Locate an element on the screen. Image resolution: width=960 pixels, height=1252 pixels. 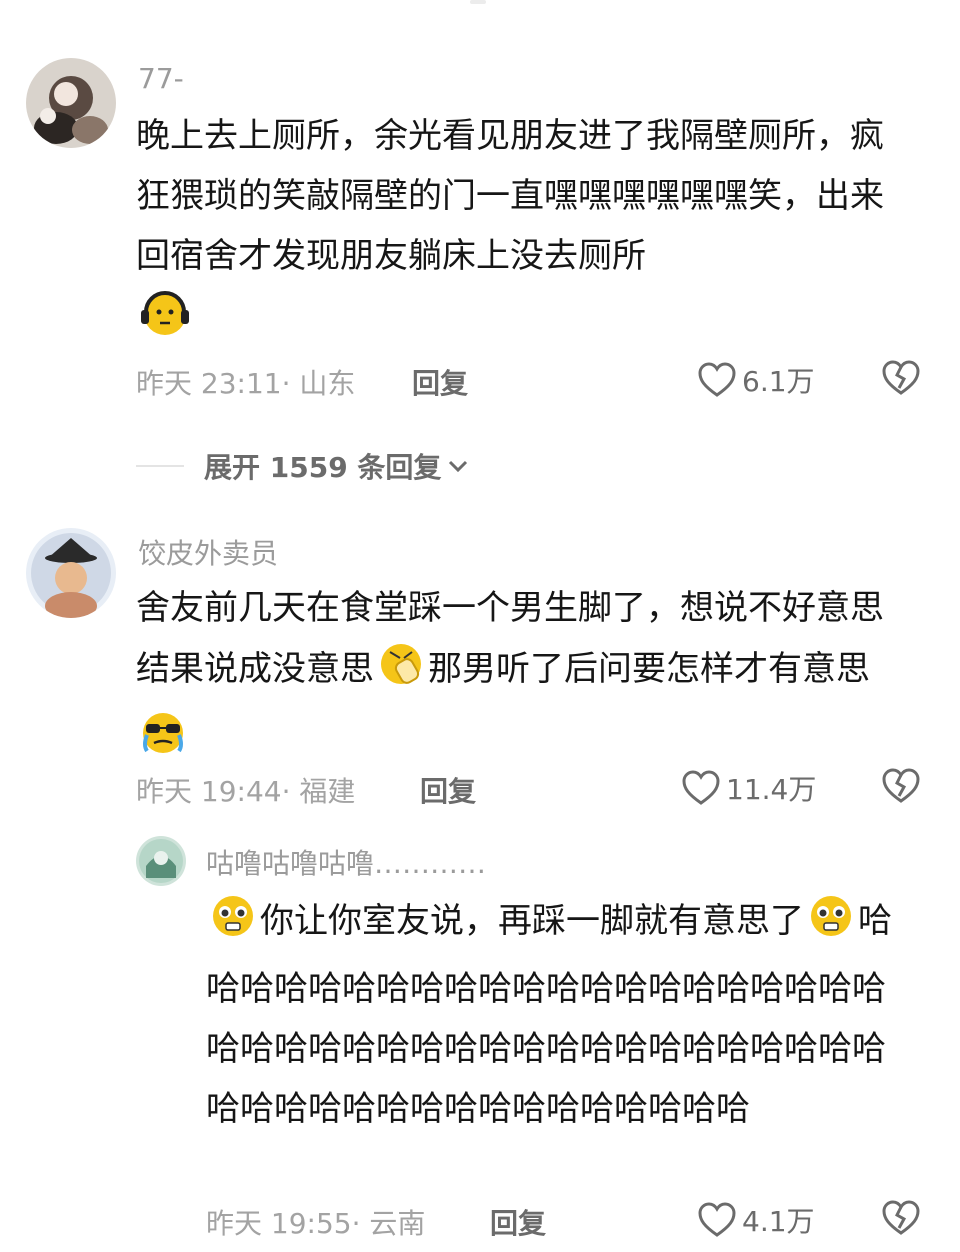
comment-text-content-2: 那男听了后问要怎样才有意思 is located at coordinates (649, 669).